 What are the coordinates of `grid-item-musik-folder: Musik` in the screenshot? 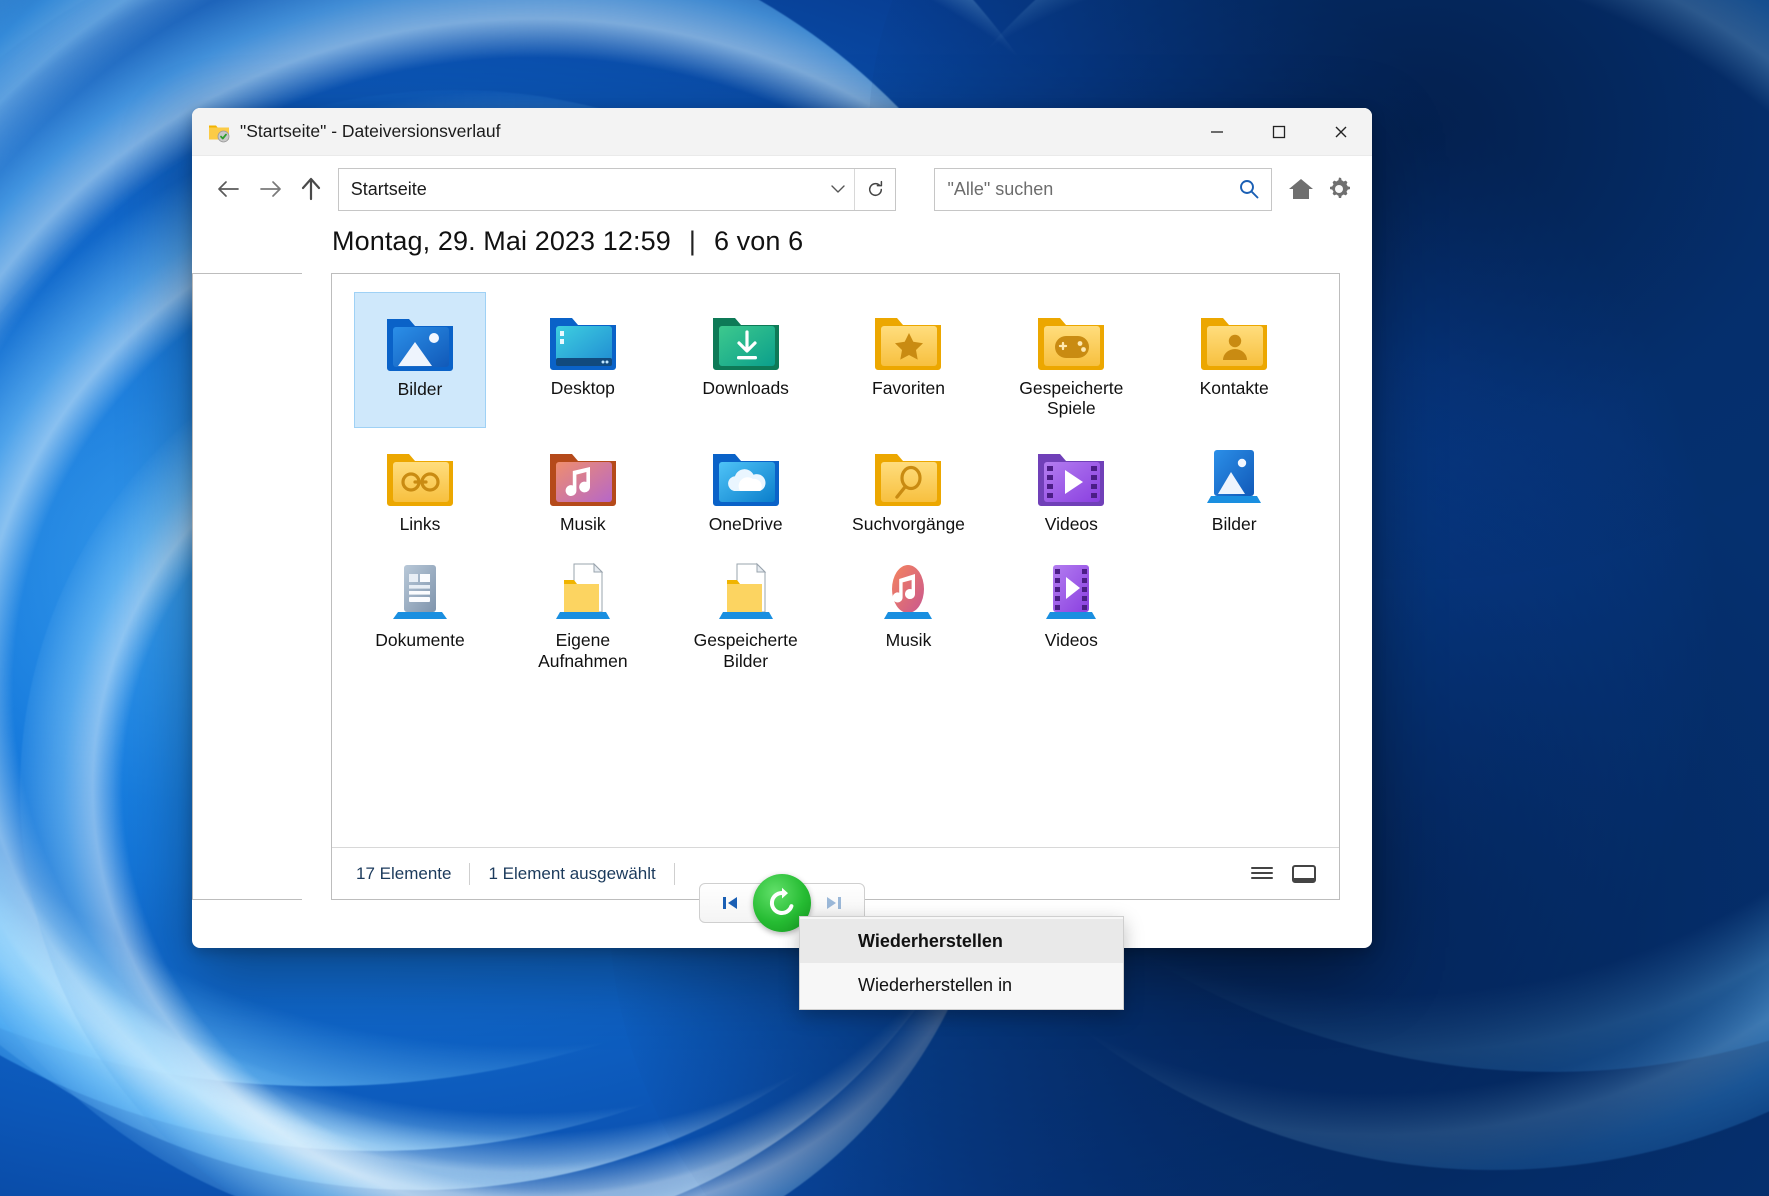 It's located at (583, 486).